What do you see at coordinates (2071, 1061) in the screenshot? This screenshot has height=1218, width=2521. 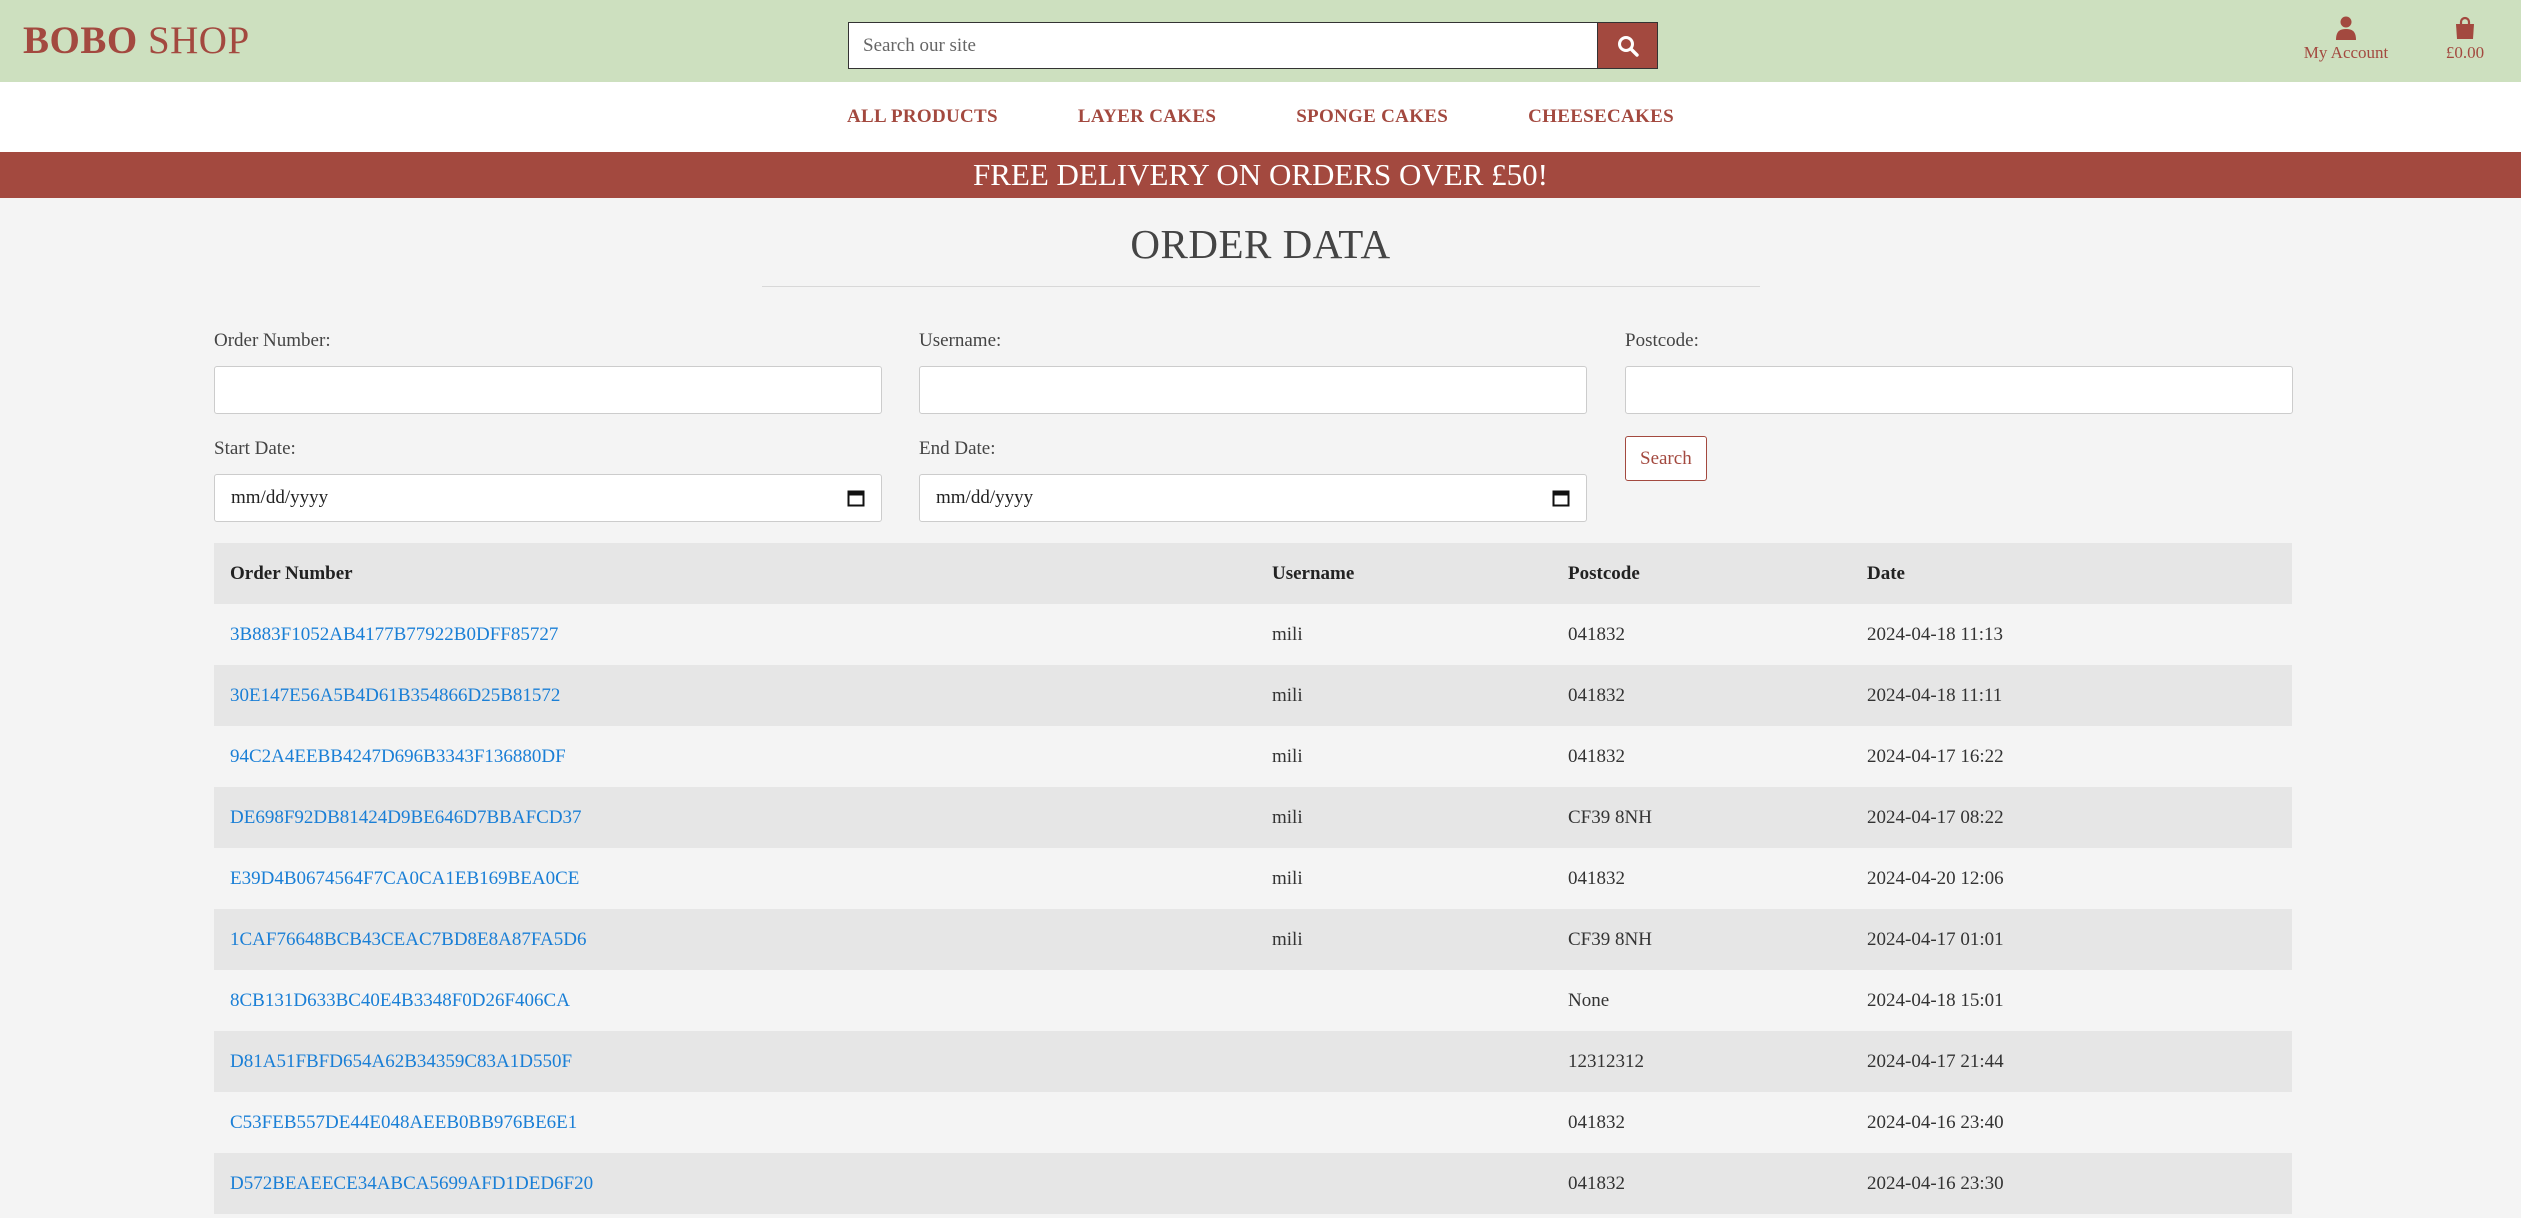 I see `row-date: 2024-04-17 21:44` at bounding box center [2071, 1061].